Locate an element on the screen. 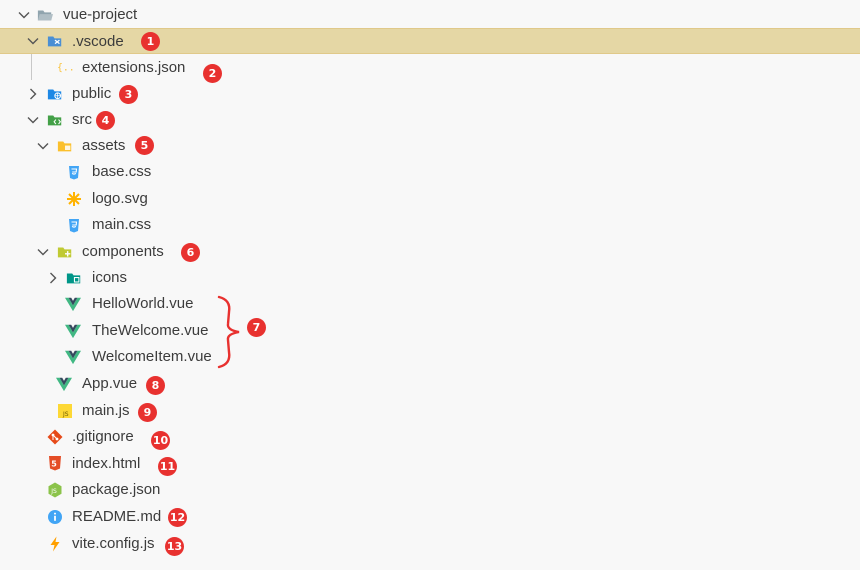 The image size is (860, 570). tree-item-components: components 6 is located at coordinates (430, 252).